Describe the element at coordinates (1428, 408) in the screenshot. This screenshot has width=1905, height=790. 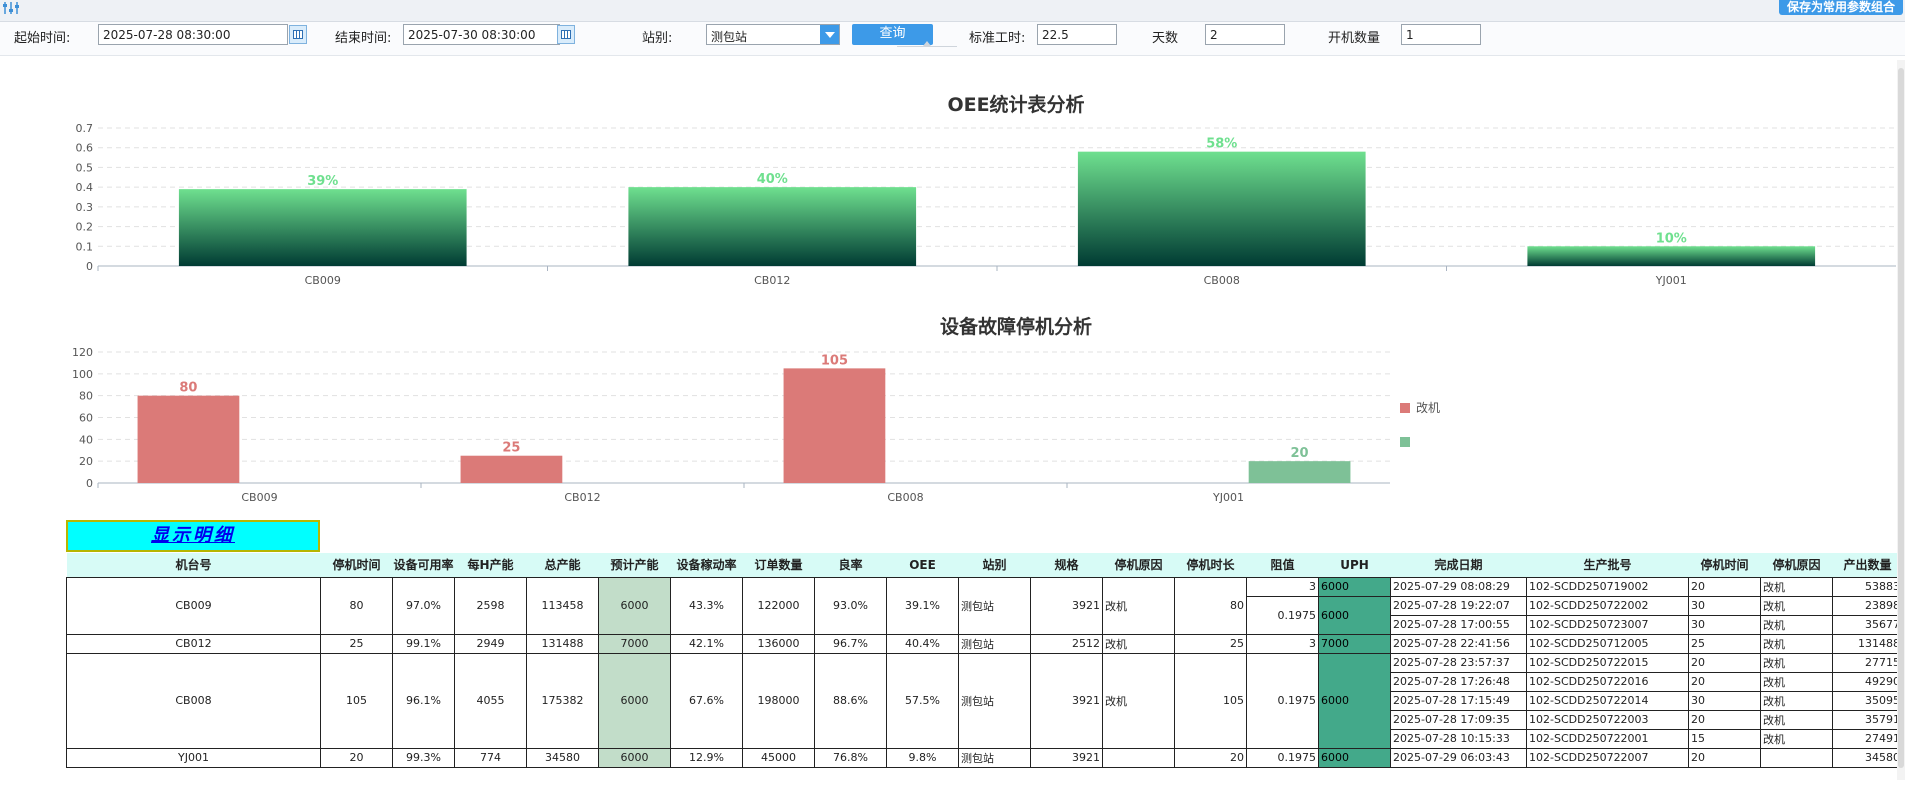
I see `legend-label-0: 改机` at that location.